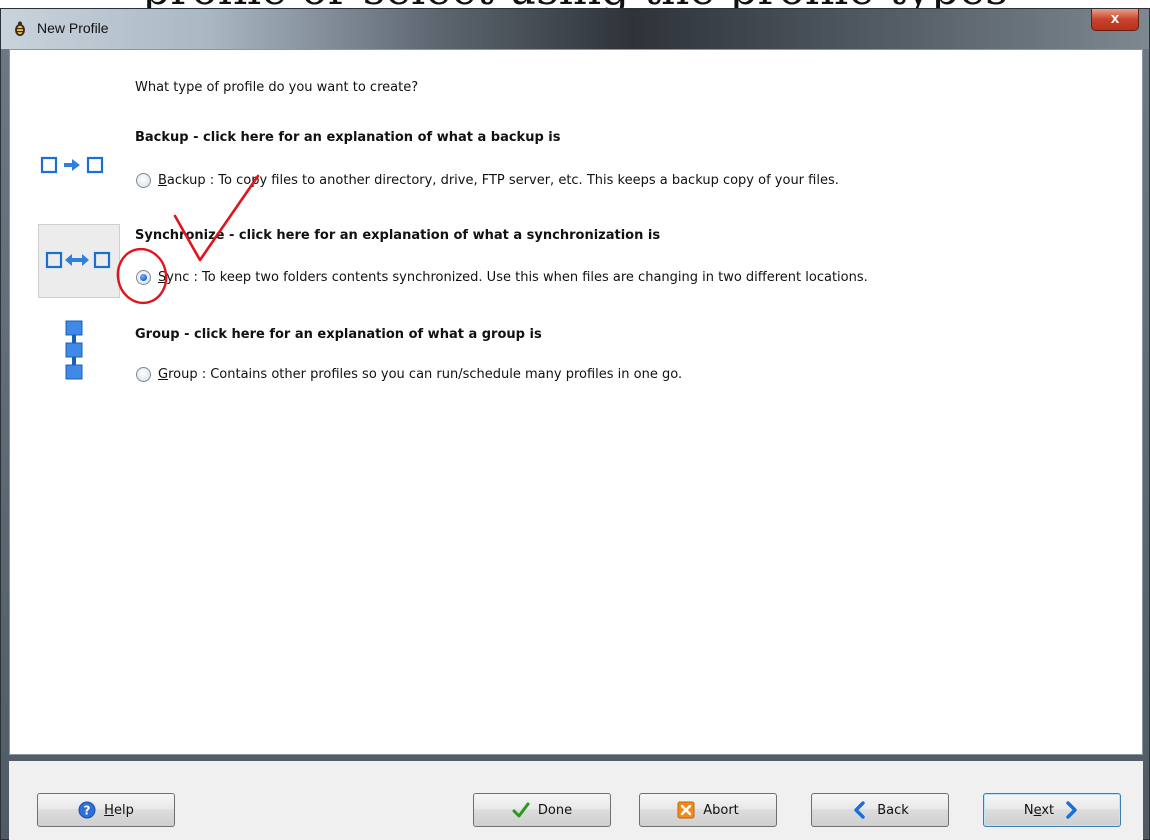  Describe the element at coordinates (859, 810) in the screenshot. I see `chevron-left-icon` at that location.